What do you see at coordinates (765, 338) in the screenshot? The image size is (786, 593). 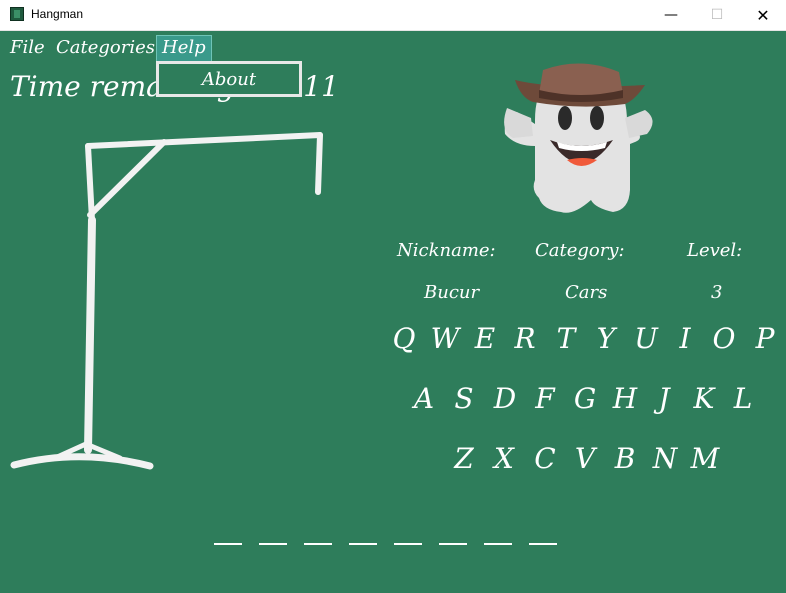 I see `key-p: P` at bounding box center [765, 338].